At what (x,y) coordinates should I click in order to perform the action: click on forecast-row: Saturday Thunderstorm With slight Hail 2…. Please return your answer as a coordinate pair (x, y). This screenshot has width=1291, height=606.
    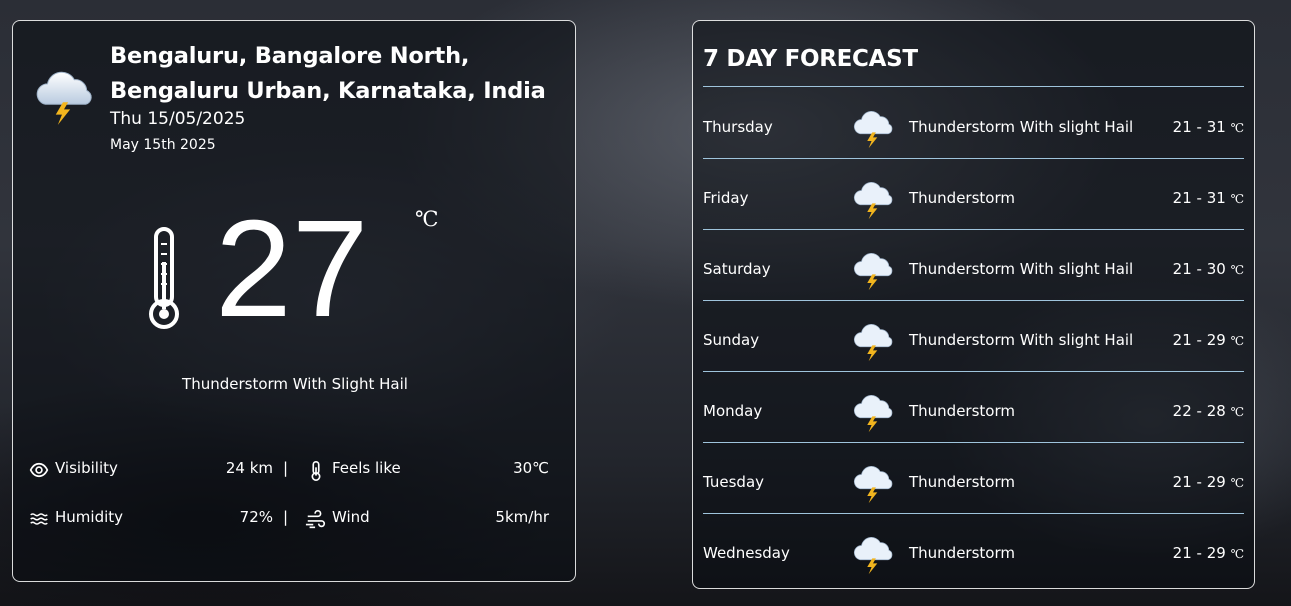
    Looking at the image, I should click on (973, 270).